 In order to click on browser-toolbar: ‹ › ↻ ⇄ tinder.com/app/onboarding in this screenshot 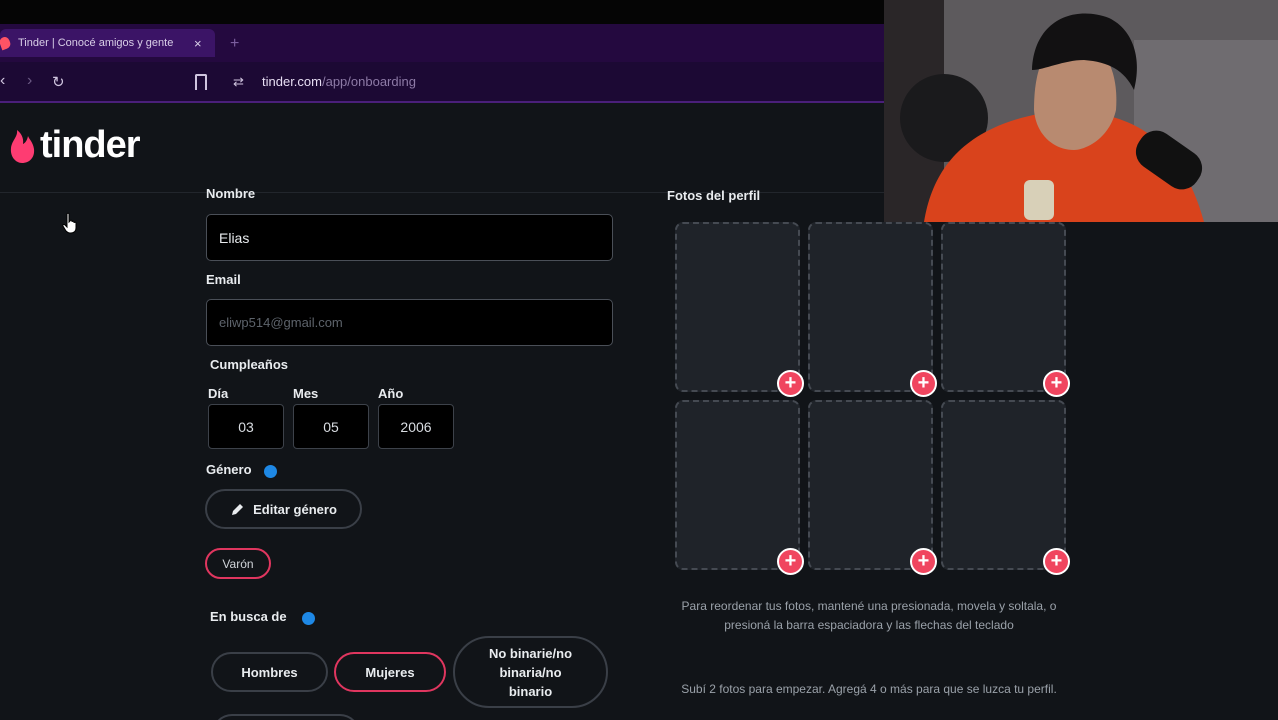, I will do `click(442, 82)`.